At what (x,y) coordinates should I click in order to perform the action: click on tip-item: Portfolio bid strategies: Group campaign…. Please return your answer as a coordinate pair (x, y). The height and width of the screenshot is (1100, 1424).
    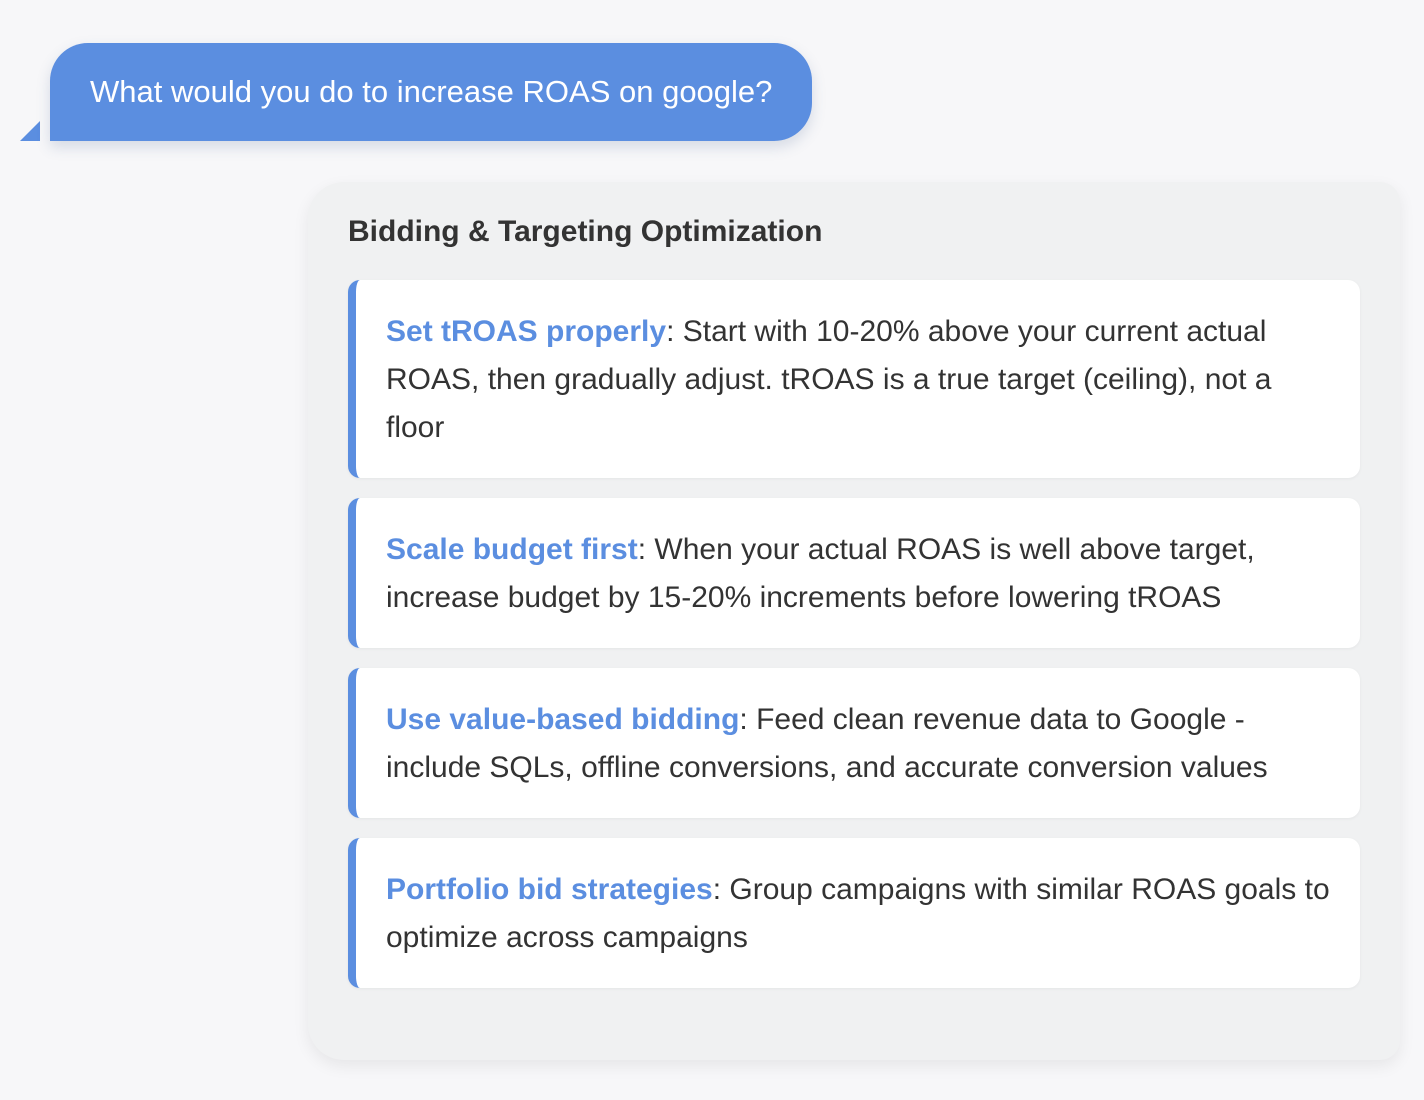
    Looking at the image, I should click on (854, 913).